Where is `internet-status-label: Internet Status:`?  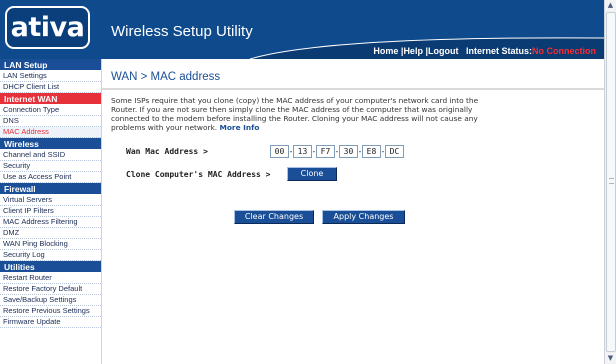
internet-status-label: Internet Status: is located at coordinates (495, 51).